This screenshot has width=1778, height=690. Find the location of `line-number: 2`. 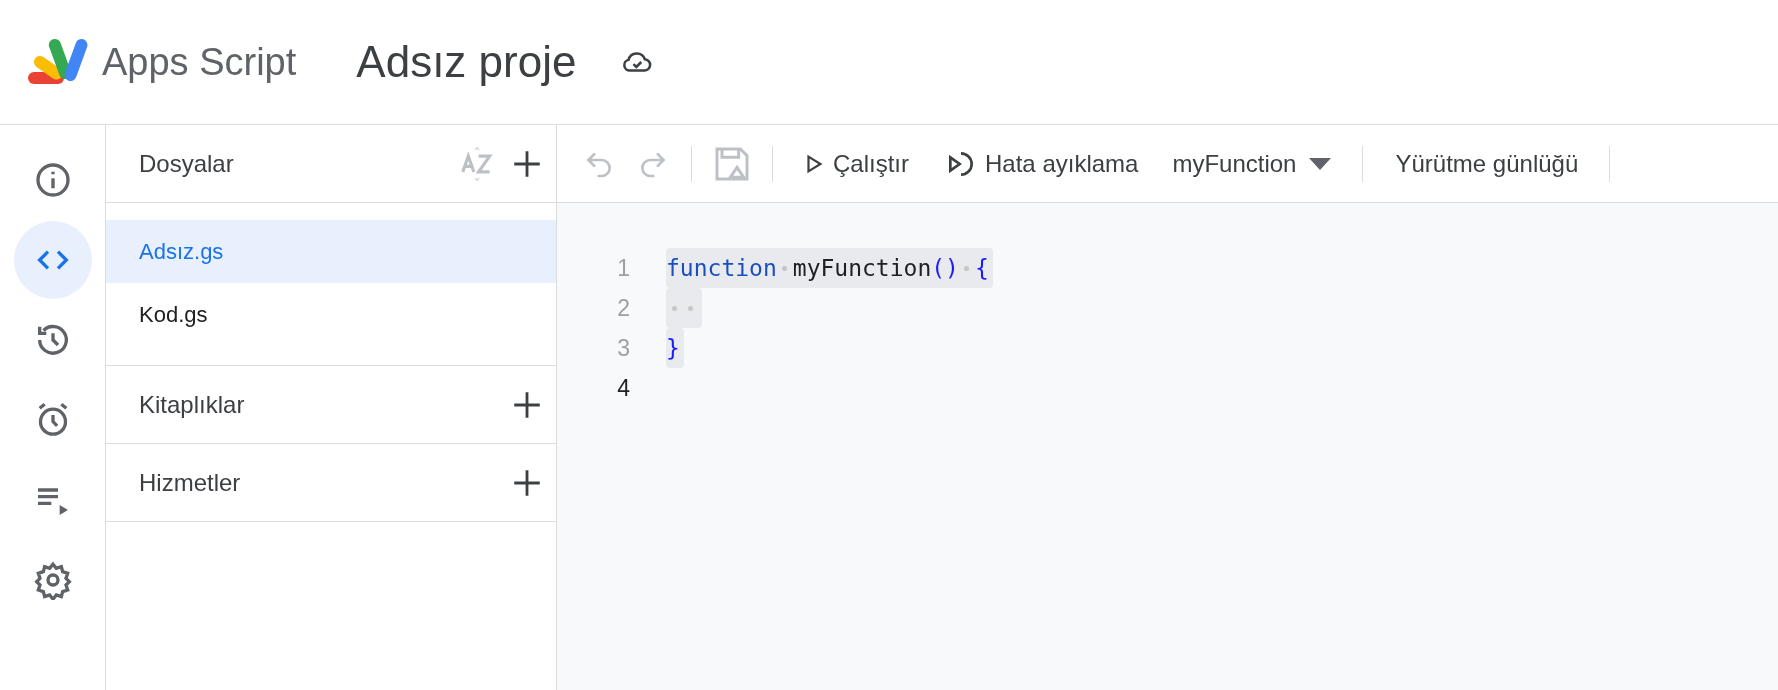

line-number: 2 is located at coordinates (623, 308).